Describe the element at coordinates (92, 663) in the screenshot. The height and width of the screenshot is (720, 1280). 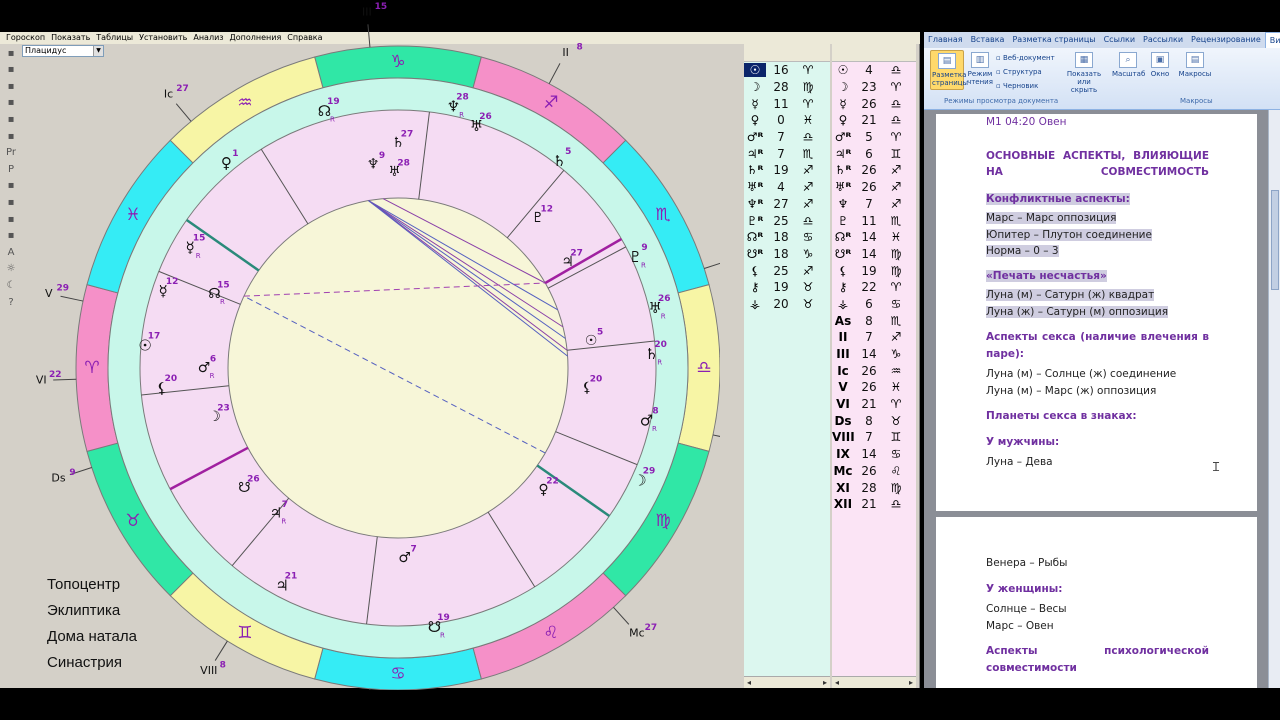
I see `chart-option-3: Синастрия` at that location.